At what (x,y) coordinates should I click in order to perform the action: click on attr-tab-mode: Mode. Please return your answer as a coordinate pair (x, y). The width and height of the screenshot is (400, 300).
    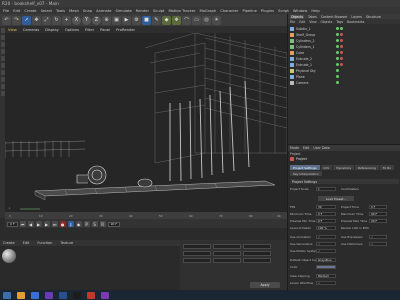
    Looking at the image, I should click on (294, 148).